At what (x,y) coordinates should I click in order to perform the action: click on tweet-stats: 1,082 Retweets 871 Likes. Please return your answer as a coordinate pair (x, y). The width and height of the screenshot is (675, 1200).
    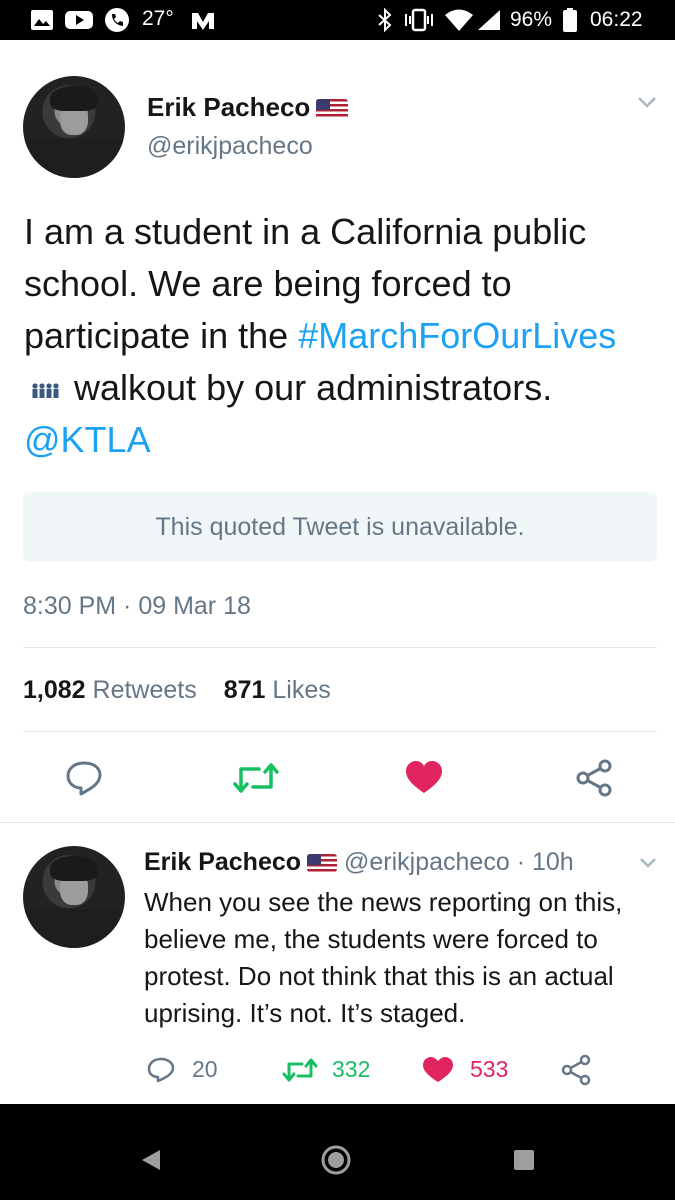
    Looking at the image, I should click on (177, 690).